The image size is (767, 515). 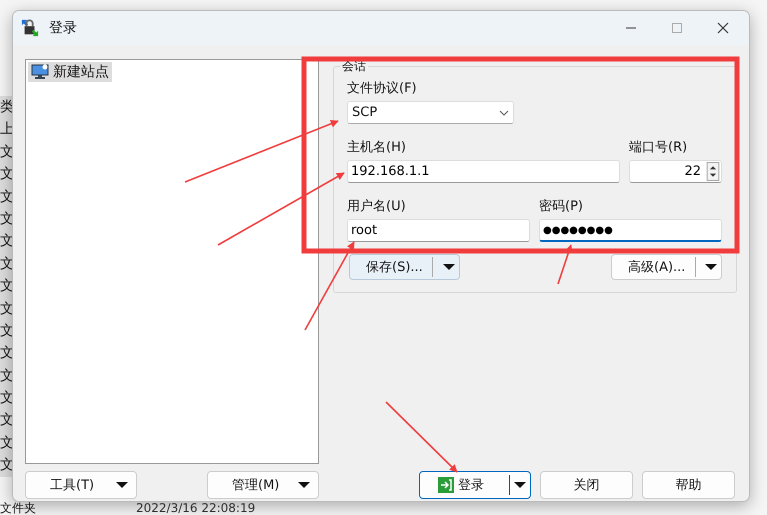 What do you see at coordinates (81, 485) in the screenshot?
I see `menu-button: 工具(T)` at bounding box center [81, 485].